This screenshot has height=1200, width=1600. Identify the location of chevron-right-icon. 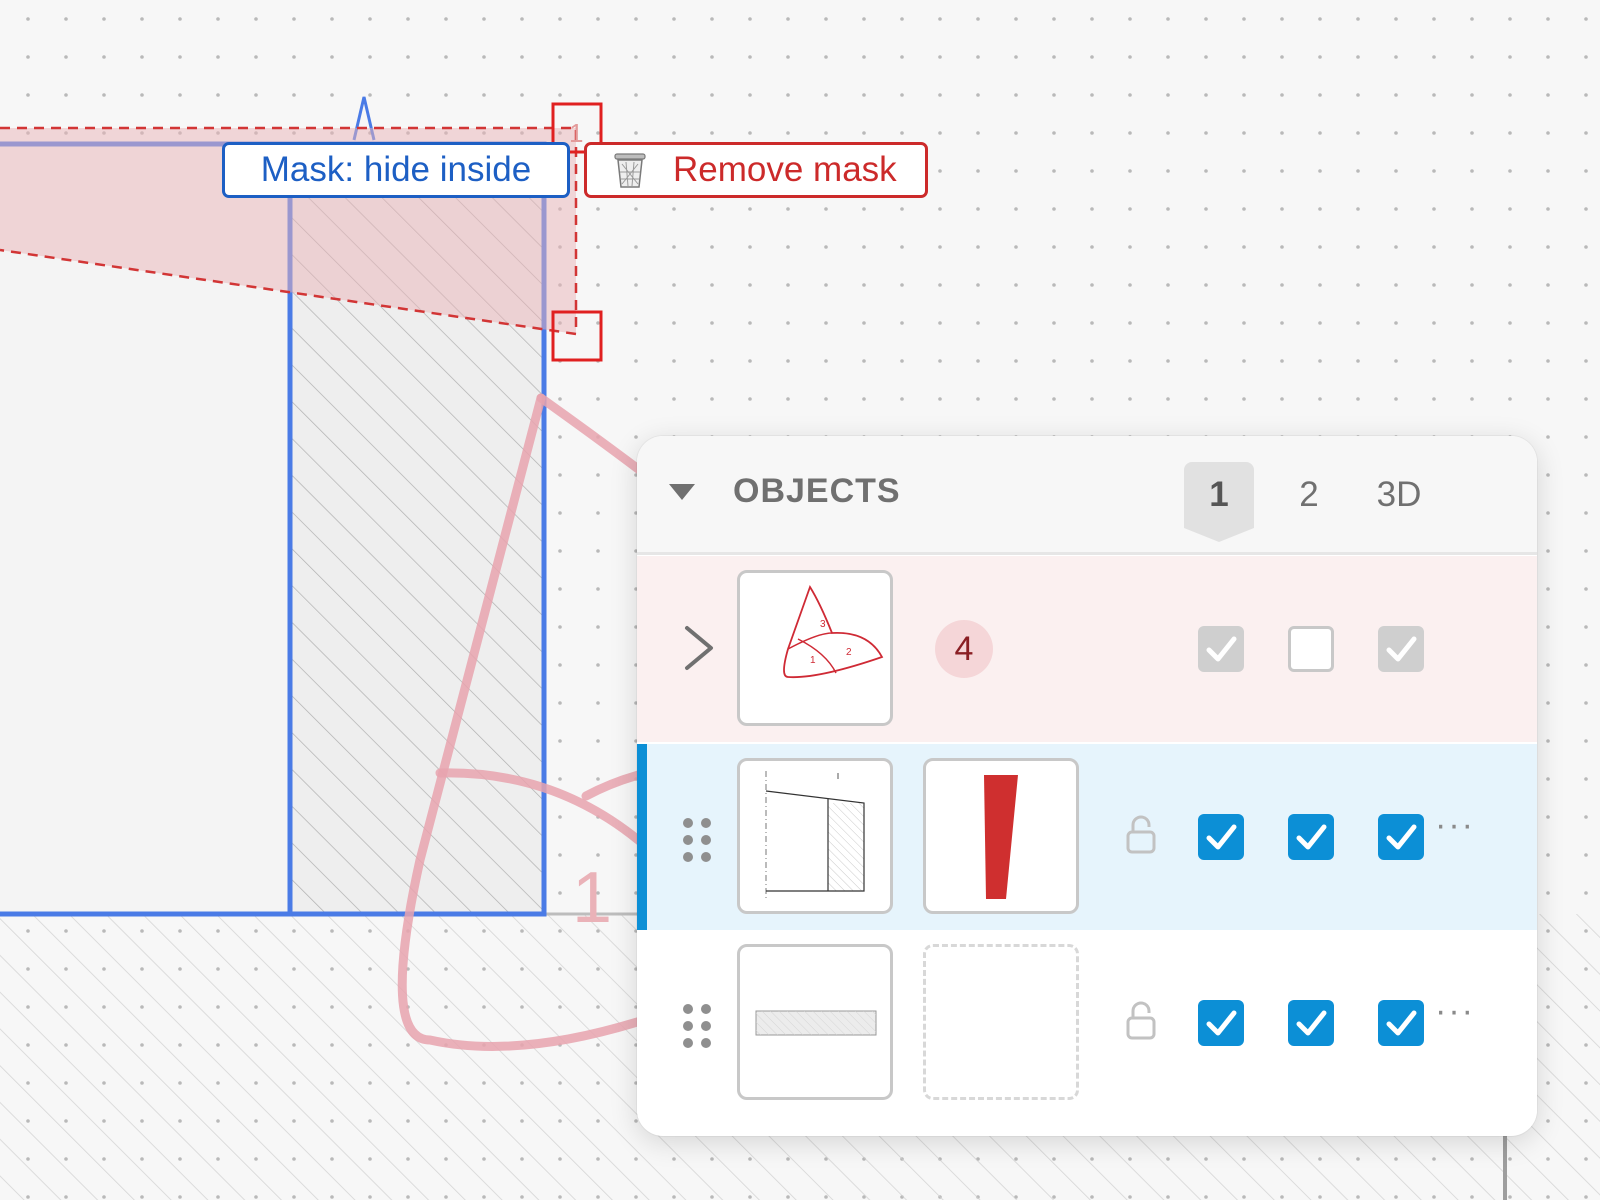
(699, 648).